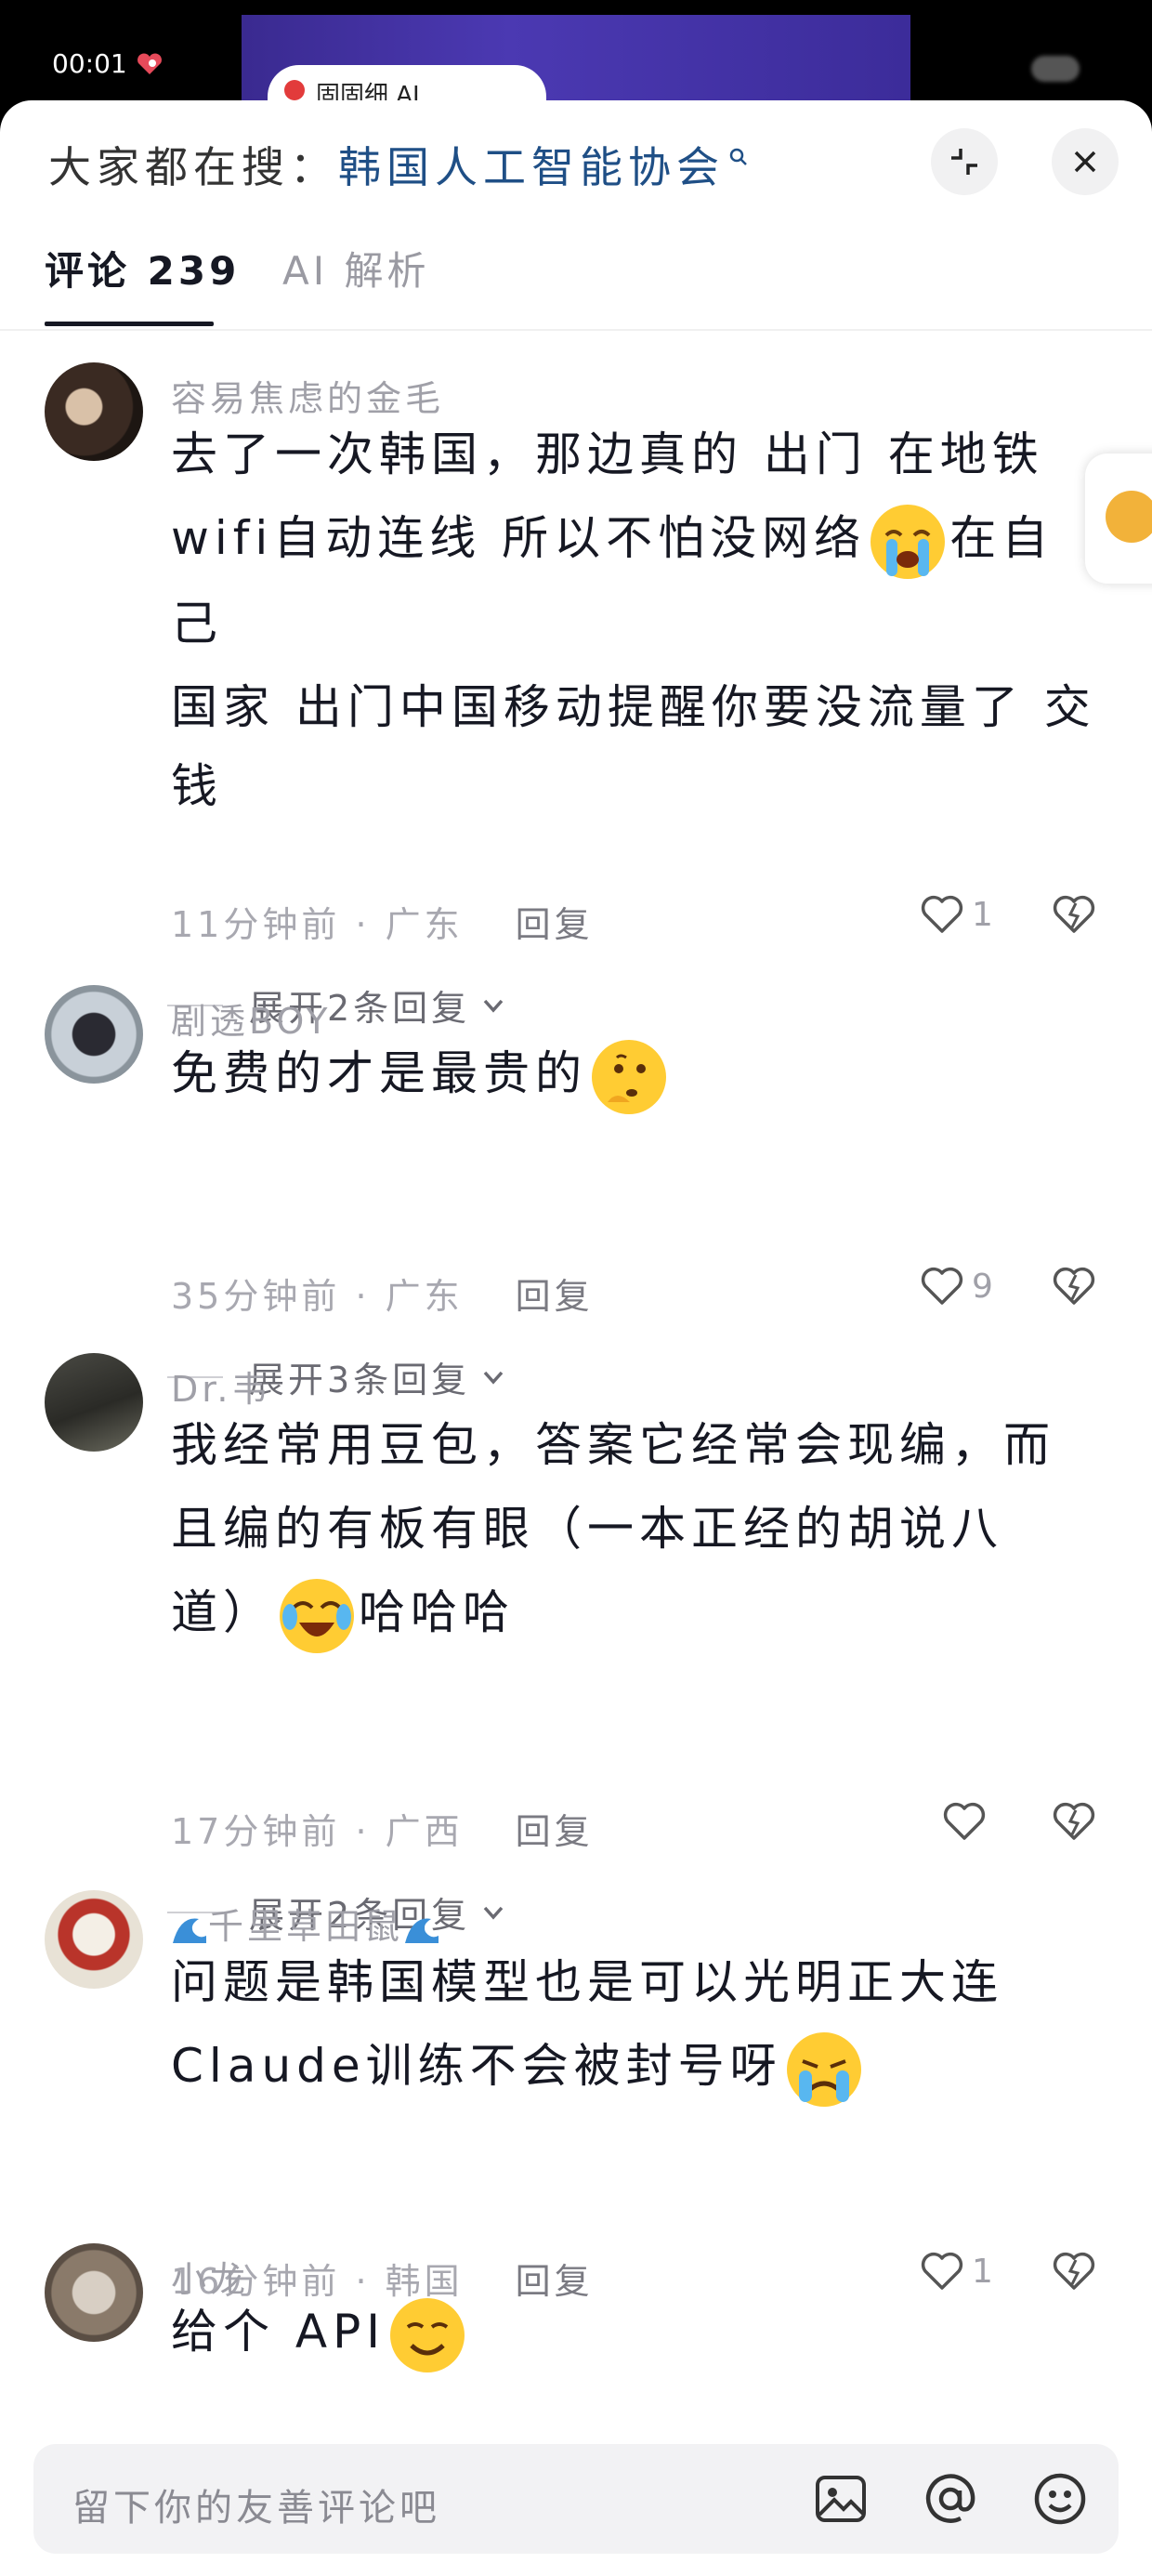 The image size is (1152, 2576). What do you see at coordinates (256, 1831) in the screenshot?
I see `comment-time: 17分钟前` at bounding box center [256, 1831].